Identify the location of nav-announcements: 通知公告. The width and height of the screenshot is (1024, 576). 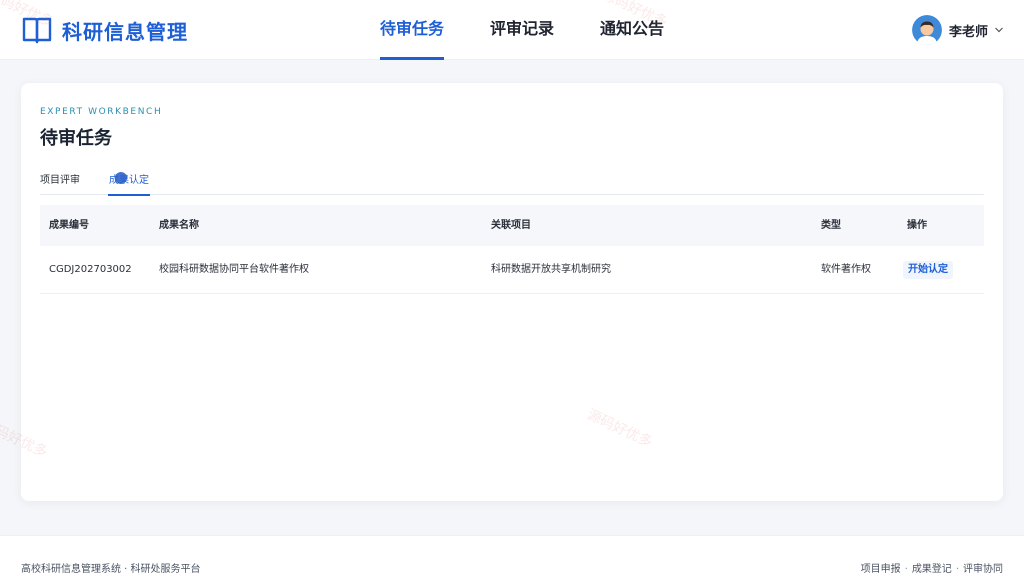
(632, 30).